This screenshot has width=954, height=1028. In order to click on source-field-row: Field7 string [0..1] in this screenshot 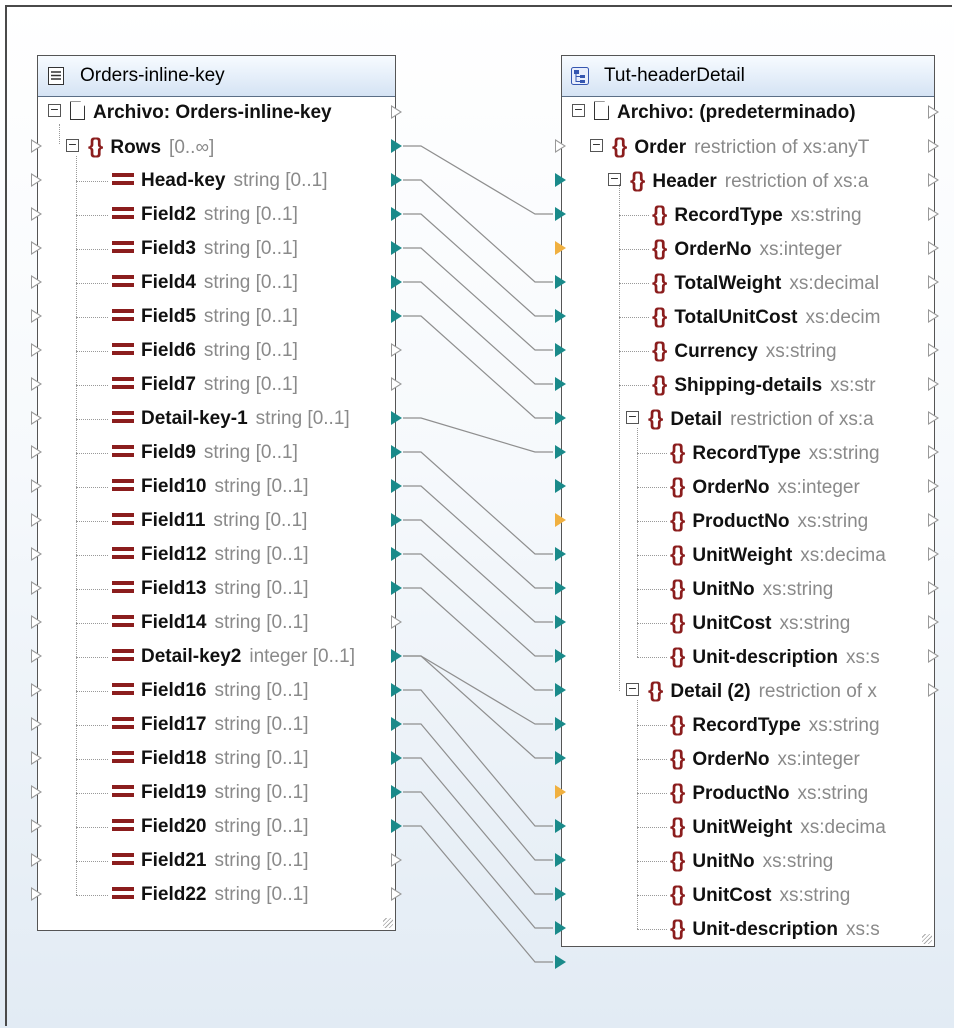, I will do `click(205, 385)`.